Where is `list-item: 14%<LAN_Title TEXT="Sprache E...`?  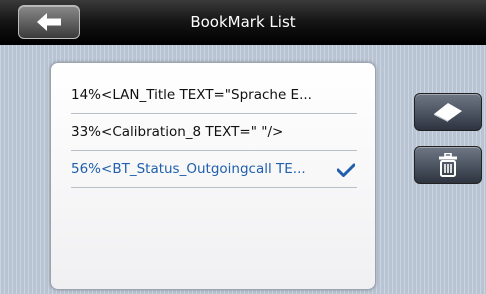
list-item: 14%<LAN_Title TEXT="Sprache E... is located at coordinates (216, 95).